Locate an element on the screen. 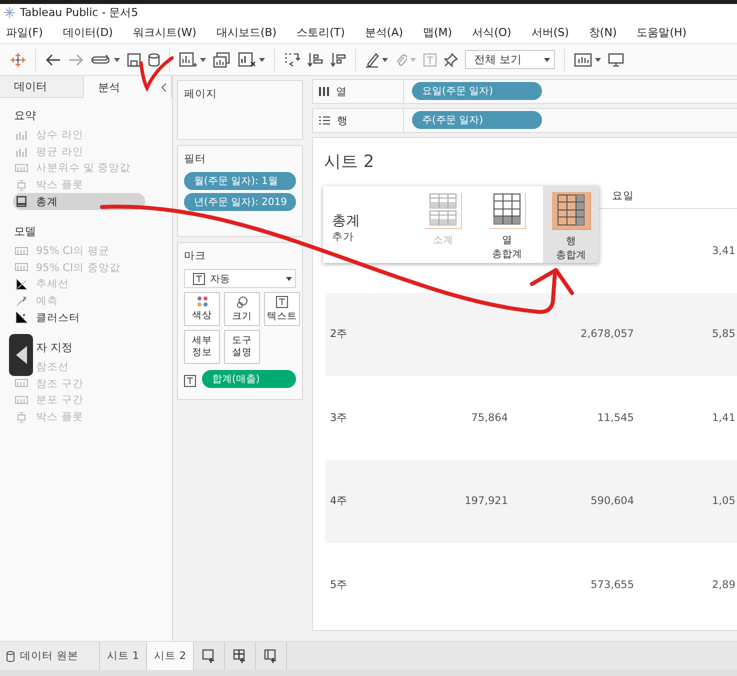  card-title: 필터 is located at coordinates (195, 159).